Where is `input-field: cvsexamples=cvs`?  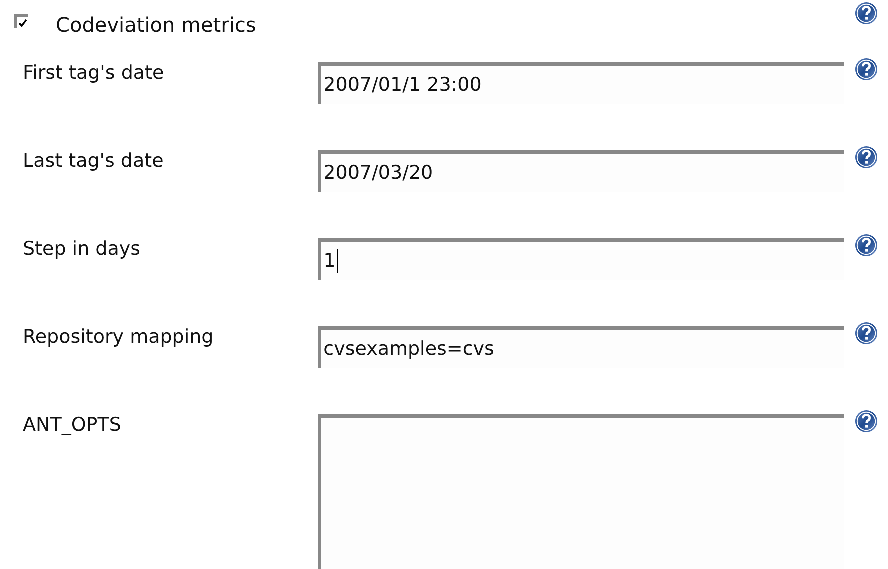
input-field: cvsexamples=cvs is located at coordinates (581, 347).